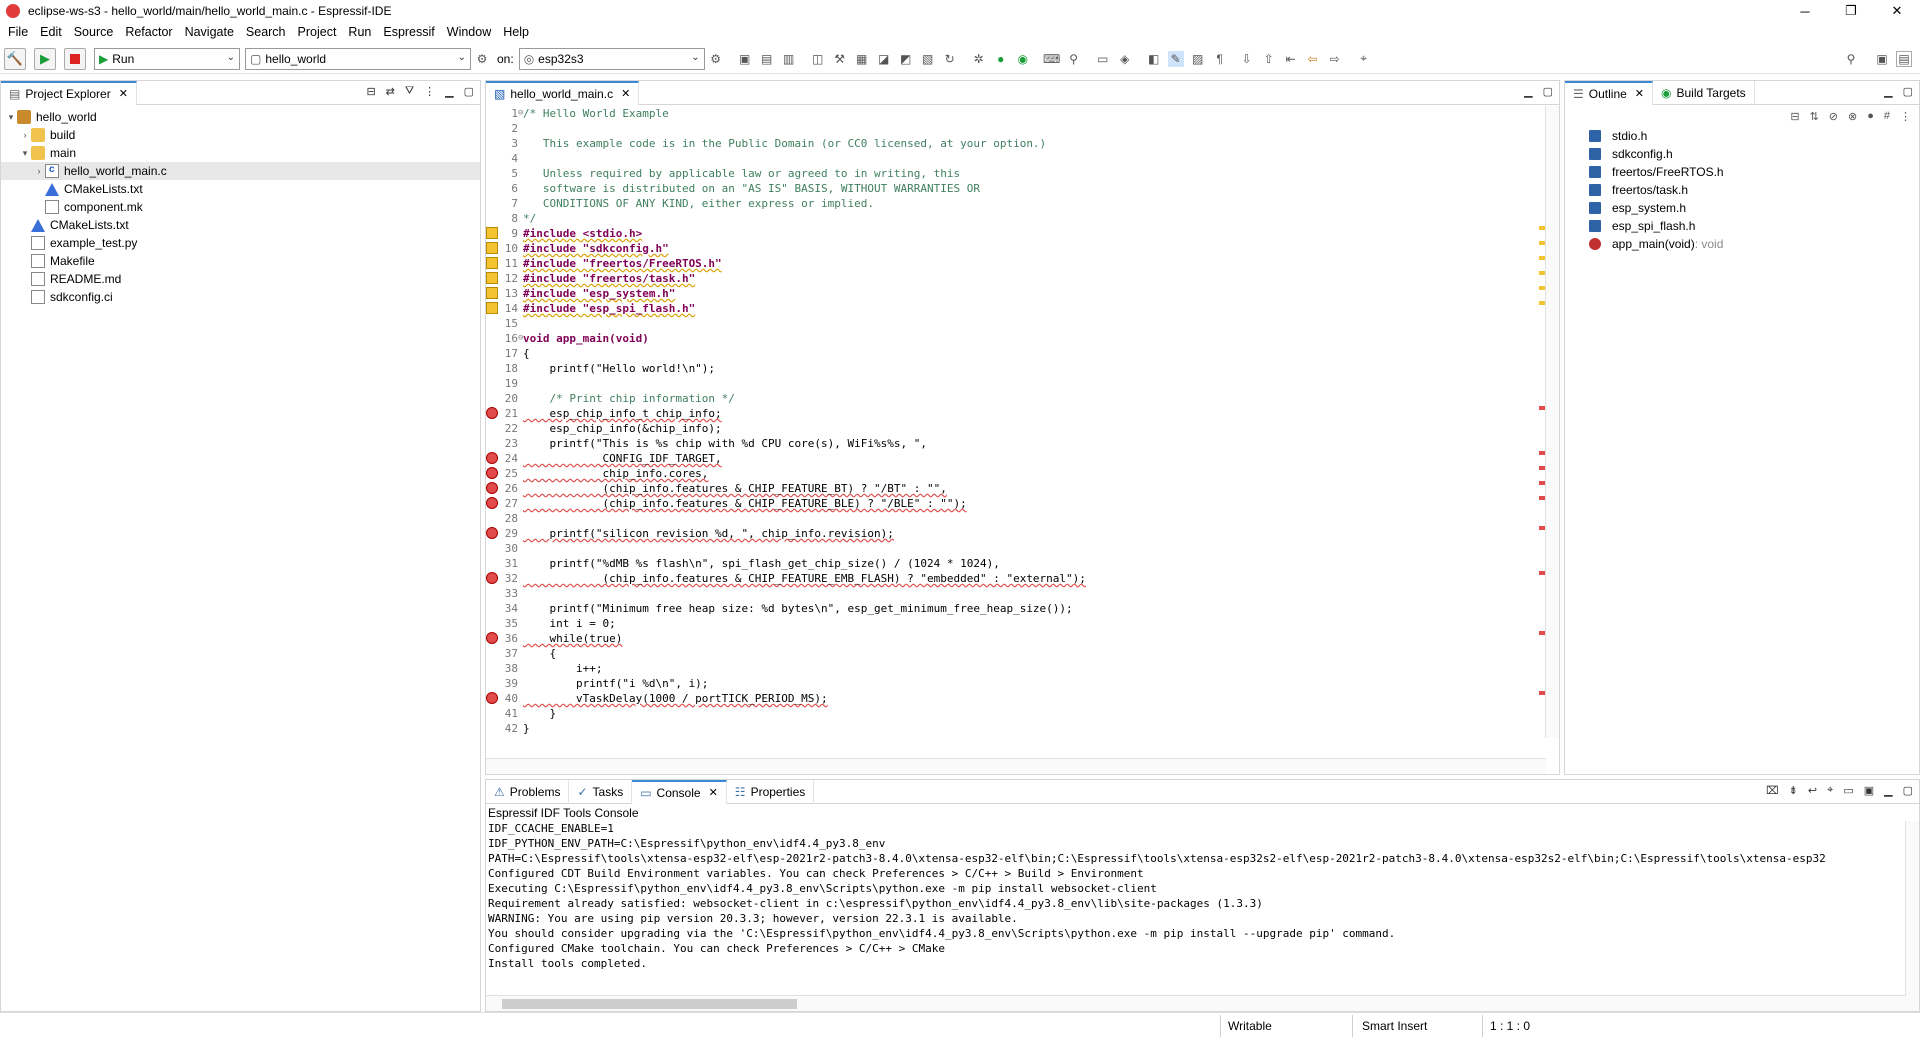  Describe the element at coordinates (1012, 158) in the screenshot. I see `code-line: 4` at that location.